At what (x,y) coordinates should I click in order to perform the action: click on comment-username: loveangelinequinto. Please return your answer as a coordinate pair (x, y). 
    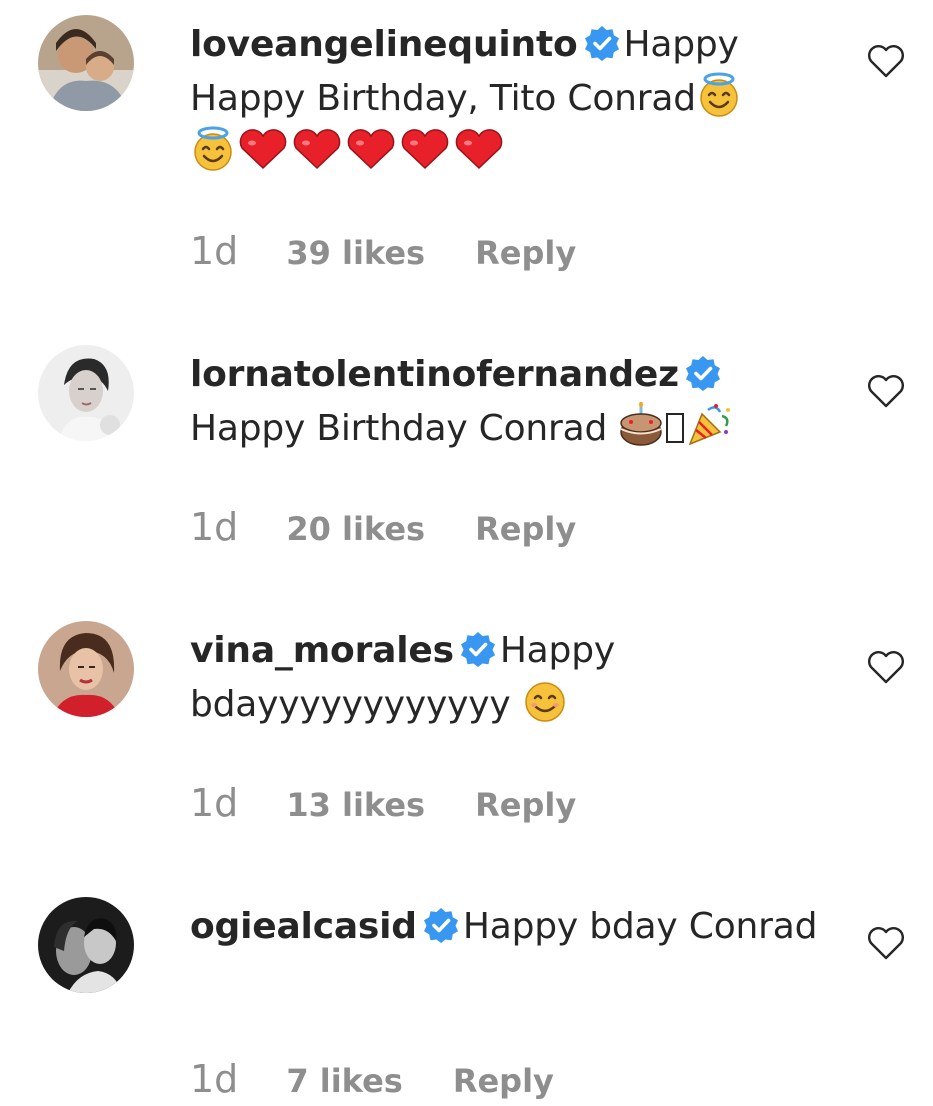
    Looking at the image, I should click on (384, 44).